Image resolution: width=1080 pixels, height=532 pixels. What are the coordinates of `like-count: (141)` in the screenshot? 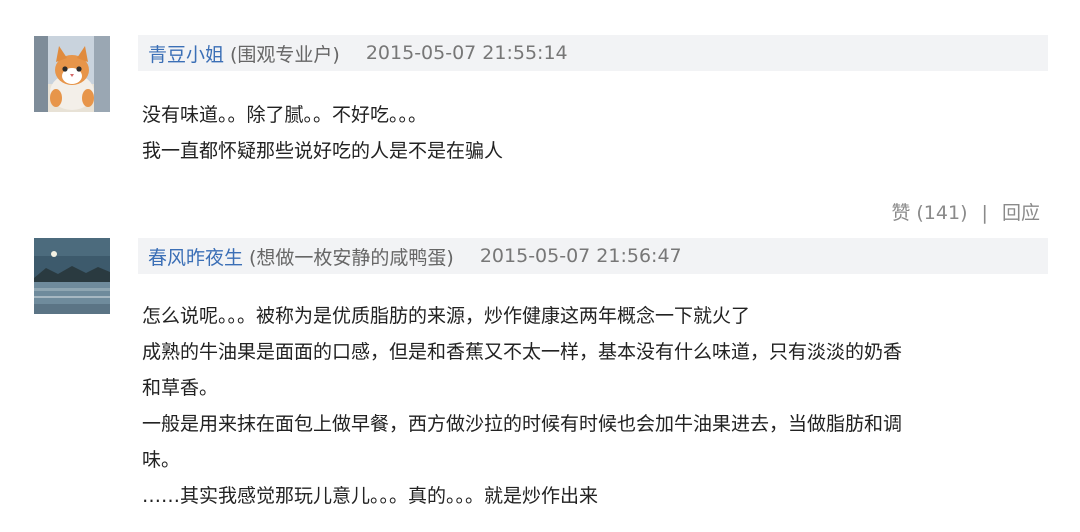 It's located at (942, 213).